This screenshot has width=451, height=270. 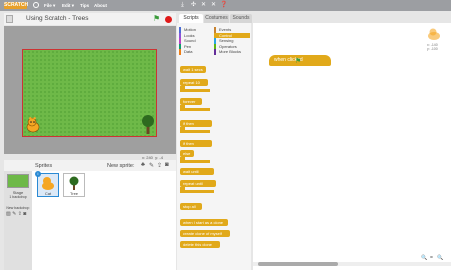 What do you see at coordinates (156, 19) in the screenshot?
I see `green-flag-icon: ⚑` at bounding box center [156, 19].